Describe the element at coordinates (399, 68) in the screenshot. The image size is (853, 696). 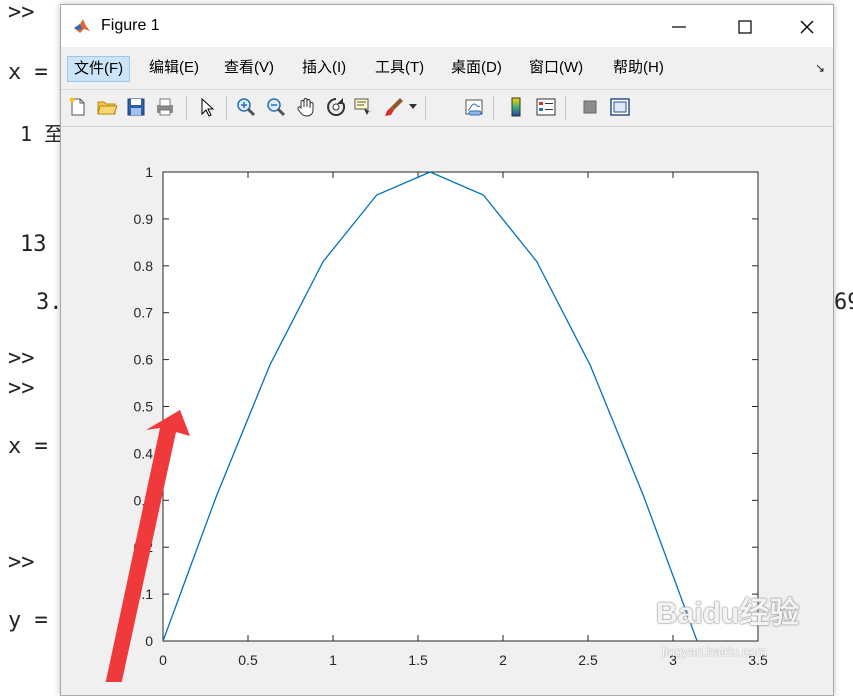
I see `menu-tools: 工具(T)` at that location.